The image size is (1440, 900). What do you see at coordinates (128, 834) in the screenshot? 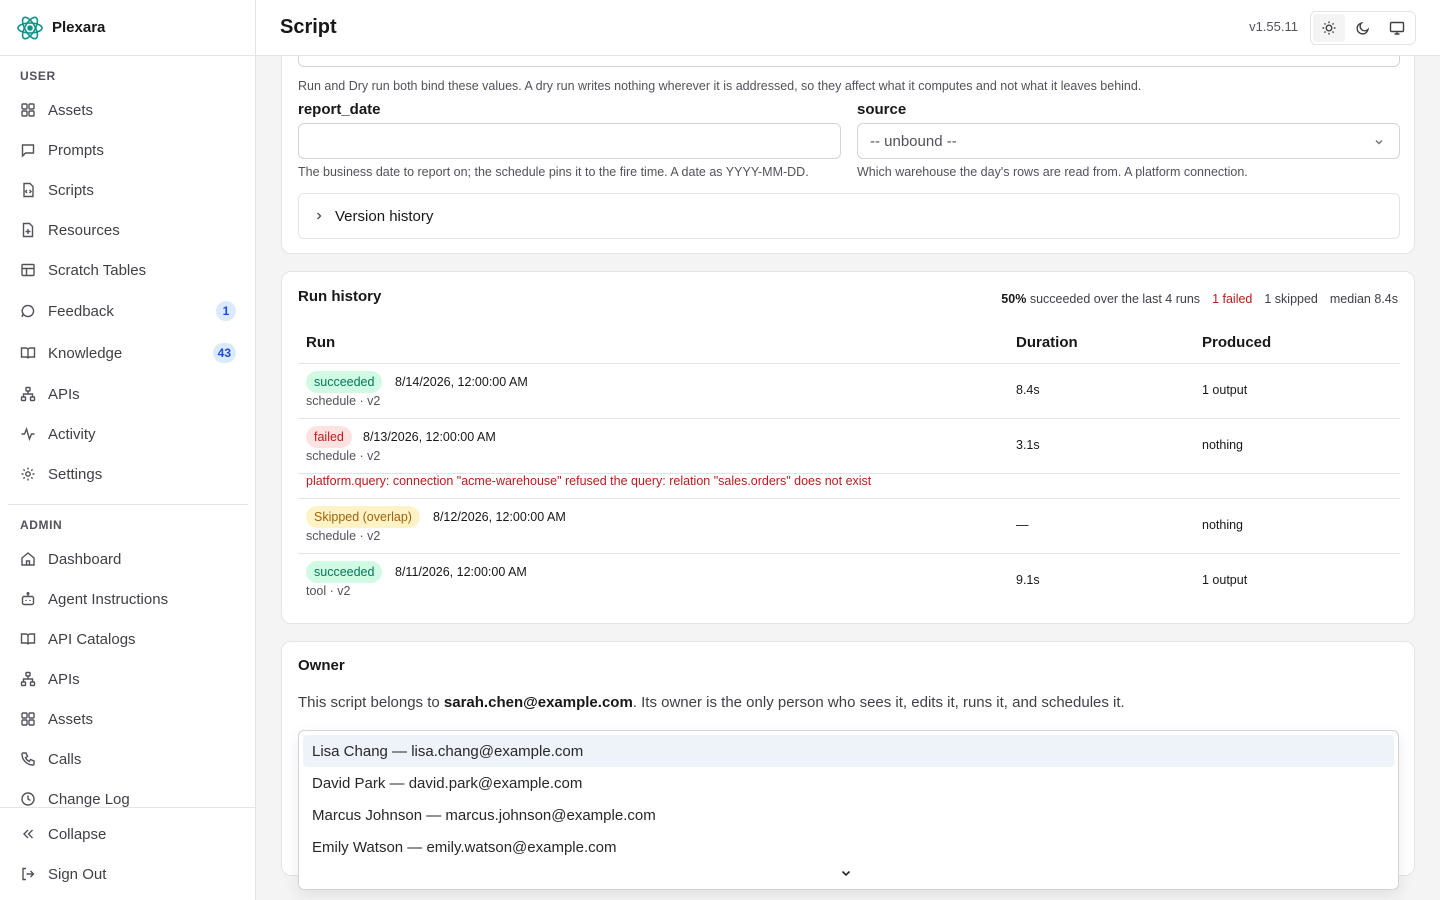
I see `collapse-button: Collapse` at bounding box center [128, 834].